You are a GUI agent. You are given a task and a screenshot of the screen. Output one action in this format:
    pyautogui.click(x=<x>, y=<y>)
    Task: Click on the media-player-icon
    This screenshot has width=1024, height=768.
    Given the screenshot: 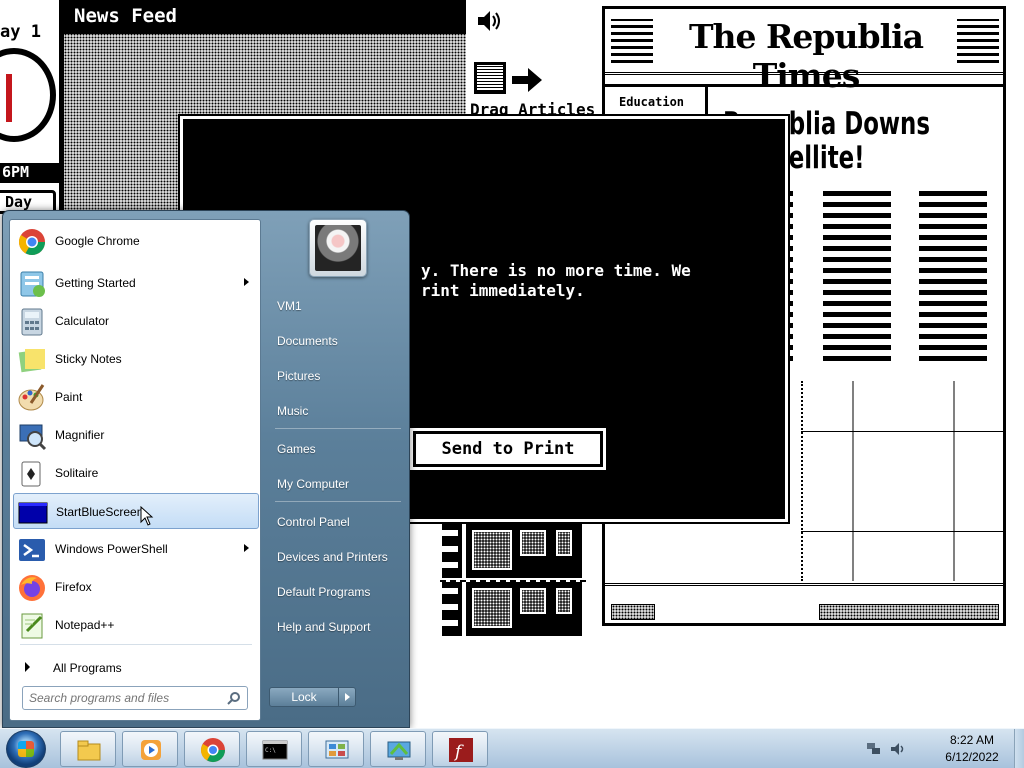 What is the action you would take?
    pyautogui.click(x=151, y=750)
    